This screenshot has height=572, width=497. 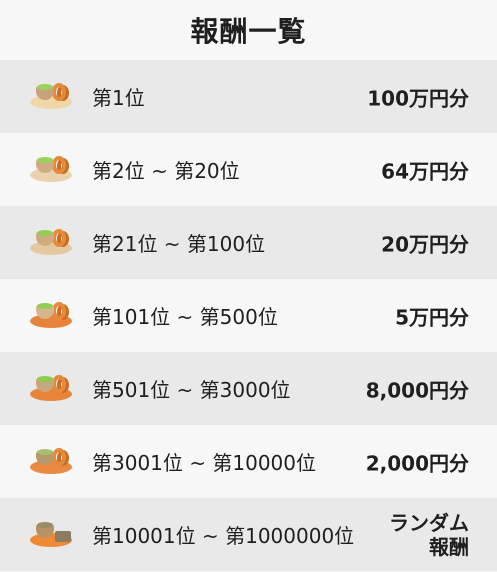 What do you see at coordinates (425, 171) in the screenshot?
I see `reward-amount: 64万円分` at bounding box center [425, 171].